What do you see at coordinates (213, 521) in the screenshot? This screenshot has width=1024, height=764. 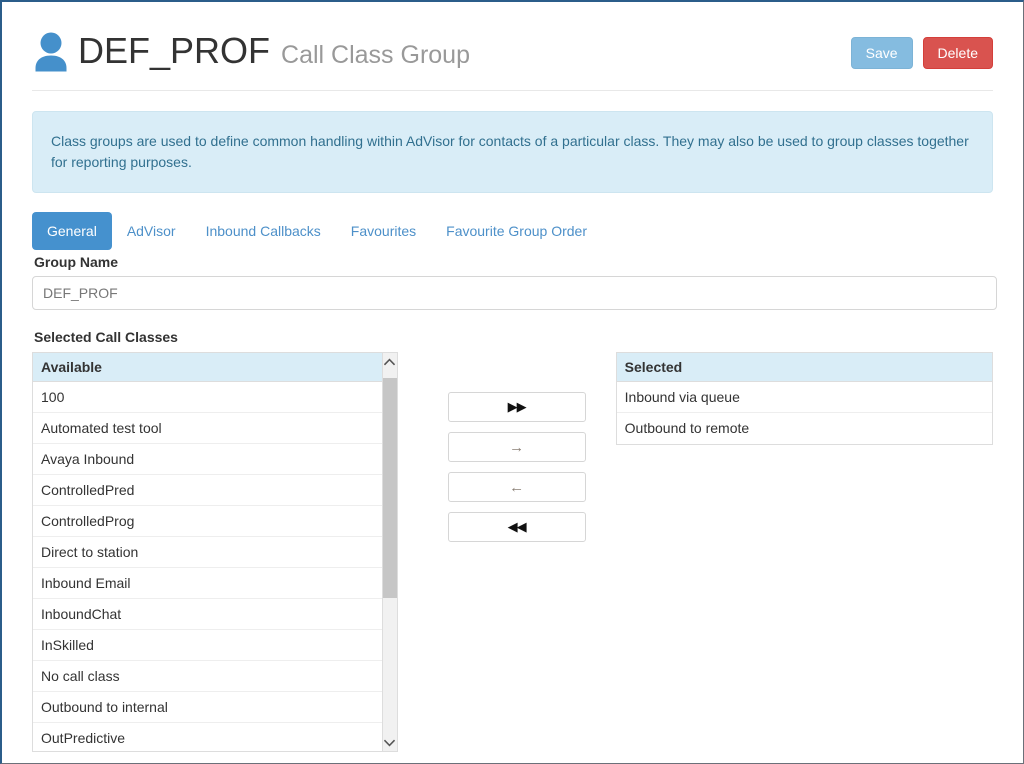 I see `list-item: ControlledProg` at bounding box center [213, 521].